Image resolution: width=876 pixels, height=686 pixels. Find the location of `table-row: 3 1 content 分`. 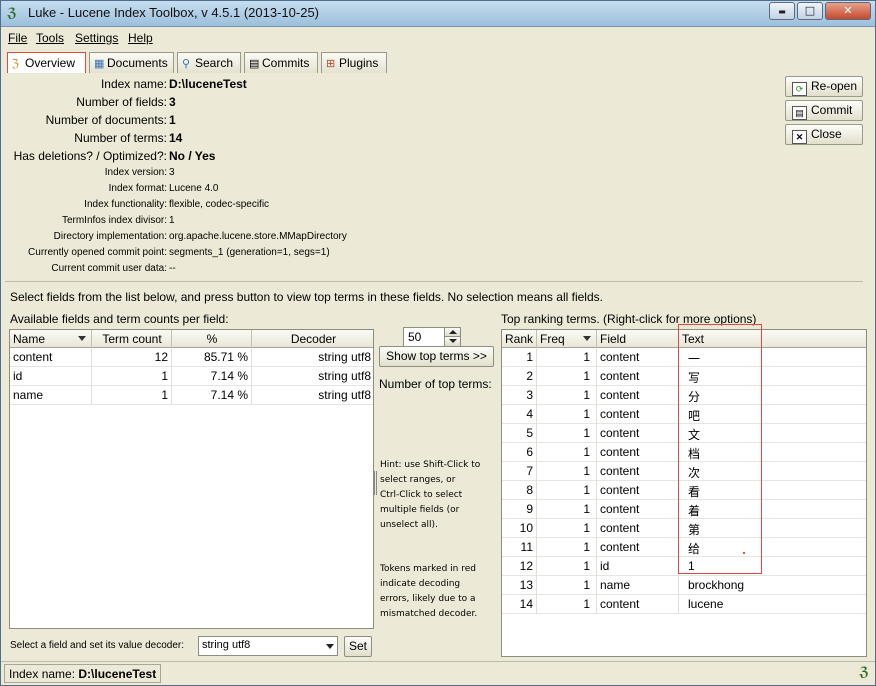

table-row: 3 1 content 分 is located at coordinates (684, 395).